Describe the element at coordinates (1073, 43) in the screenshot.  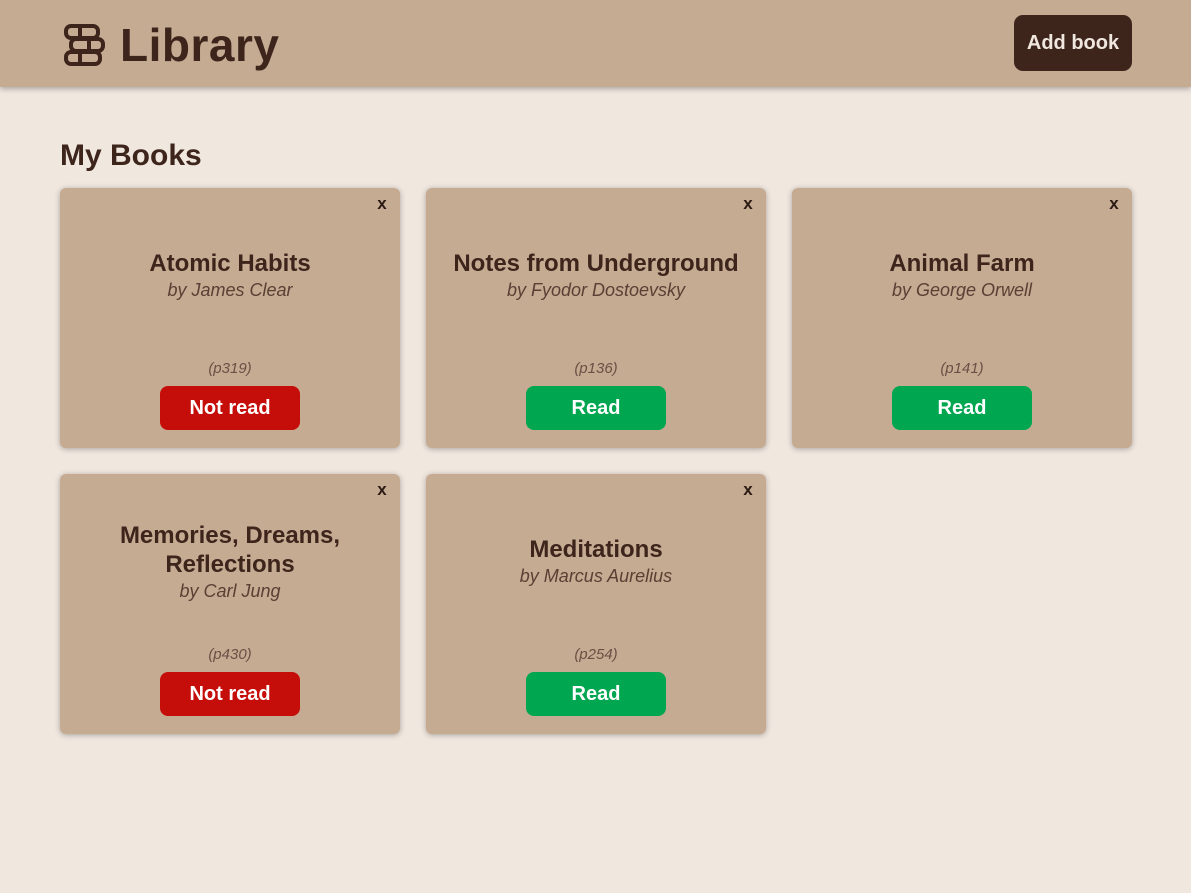
I see `add-book-button: Add book` at that location.